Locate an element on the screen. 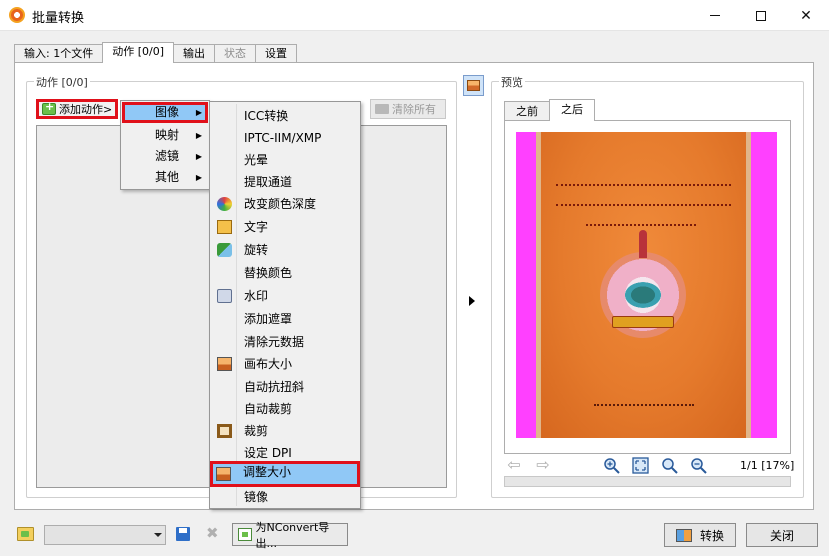 The height and width of the screenshot is (556, 829). menu-item-auto-crop: 自动裁剪 is located at coordinates (285, 409).